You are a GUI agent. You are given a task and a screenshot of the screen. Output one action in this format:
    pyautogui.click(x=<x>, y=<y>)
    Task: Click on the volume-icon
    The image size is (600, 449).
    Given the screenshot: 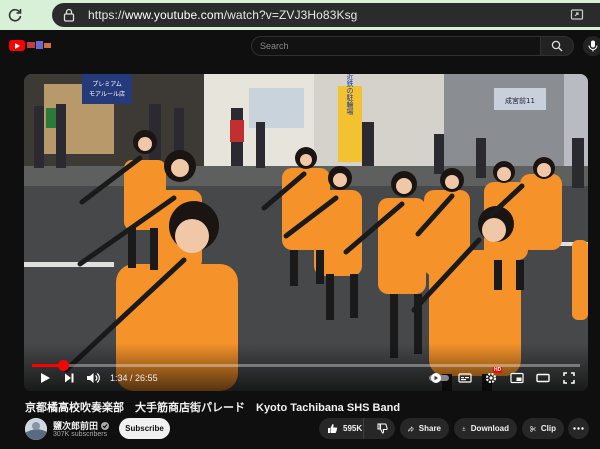 What is the action you would take?
    pyautogui.click(x=93, y=378)
    